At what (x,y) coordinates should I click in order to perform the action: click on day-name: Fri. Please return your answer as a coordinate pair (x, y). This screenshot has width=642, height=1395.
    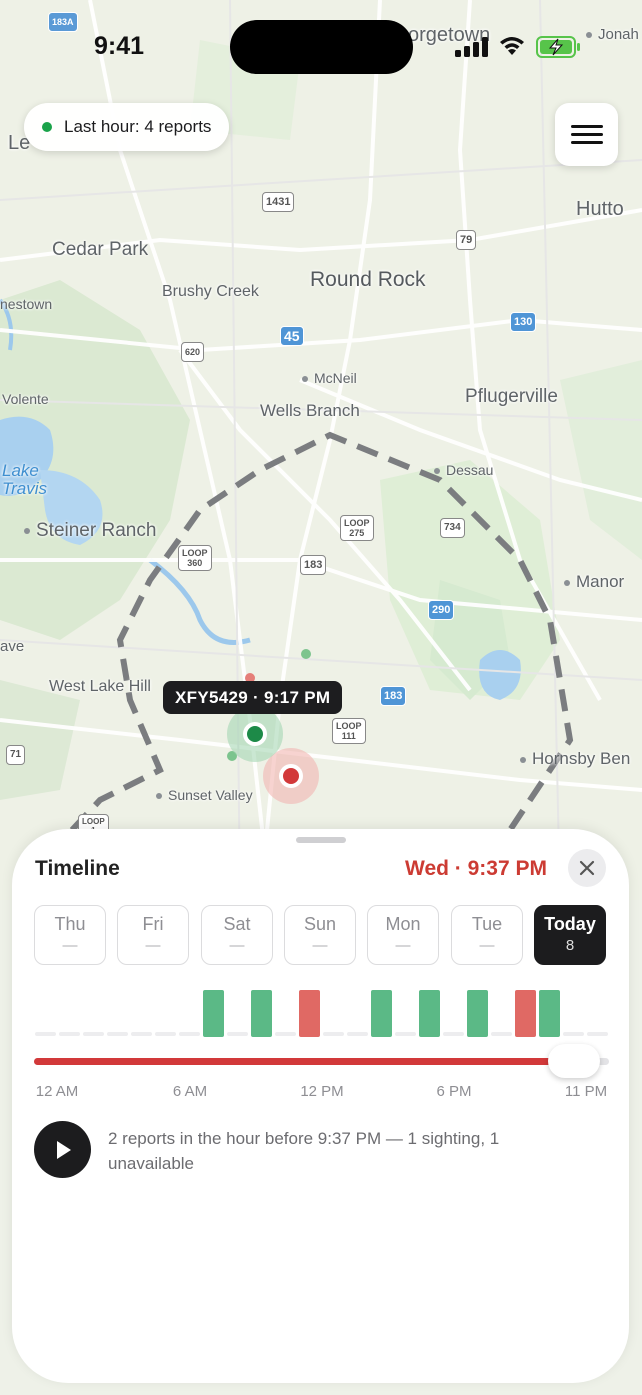
    Looking at the image, I should click on (153, 924).